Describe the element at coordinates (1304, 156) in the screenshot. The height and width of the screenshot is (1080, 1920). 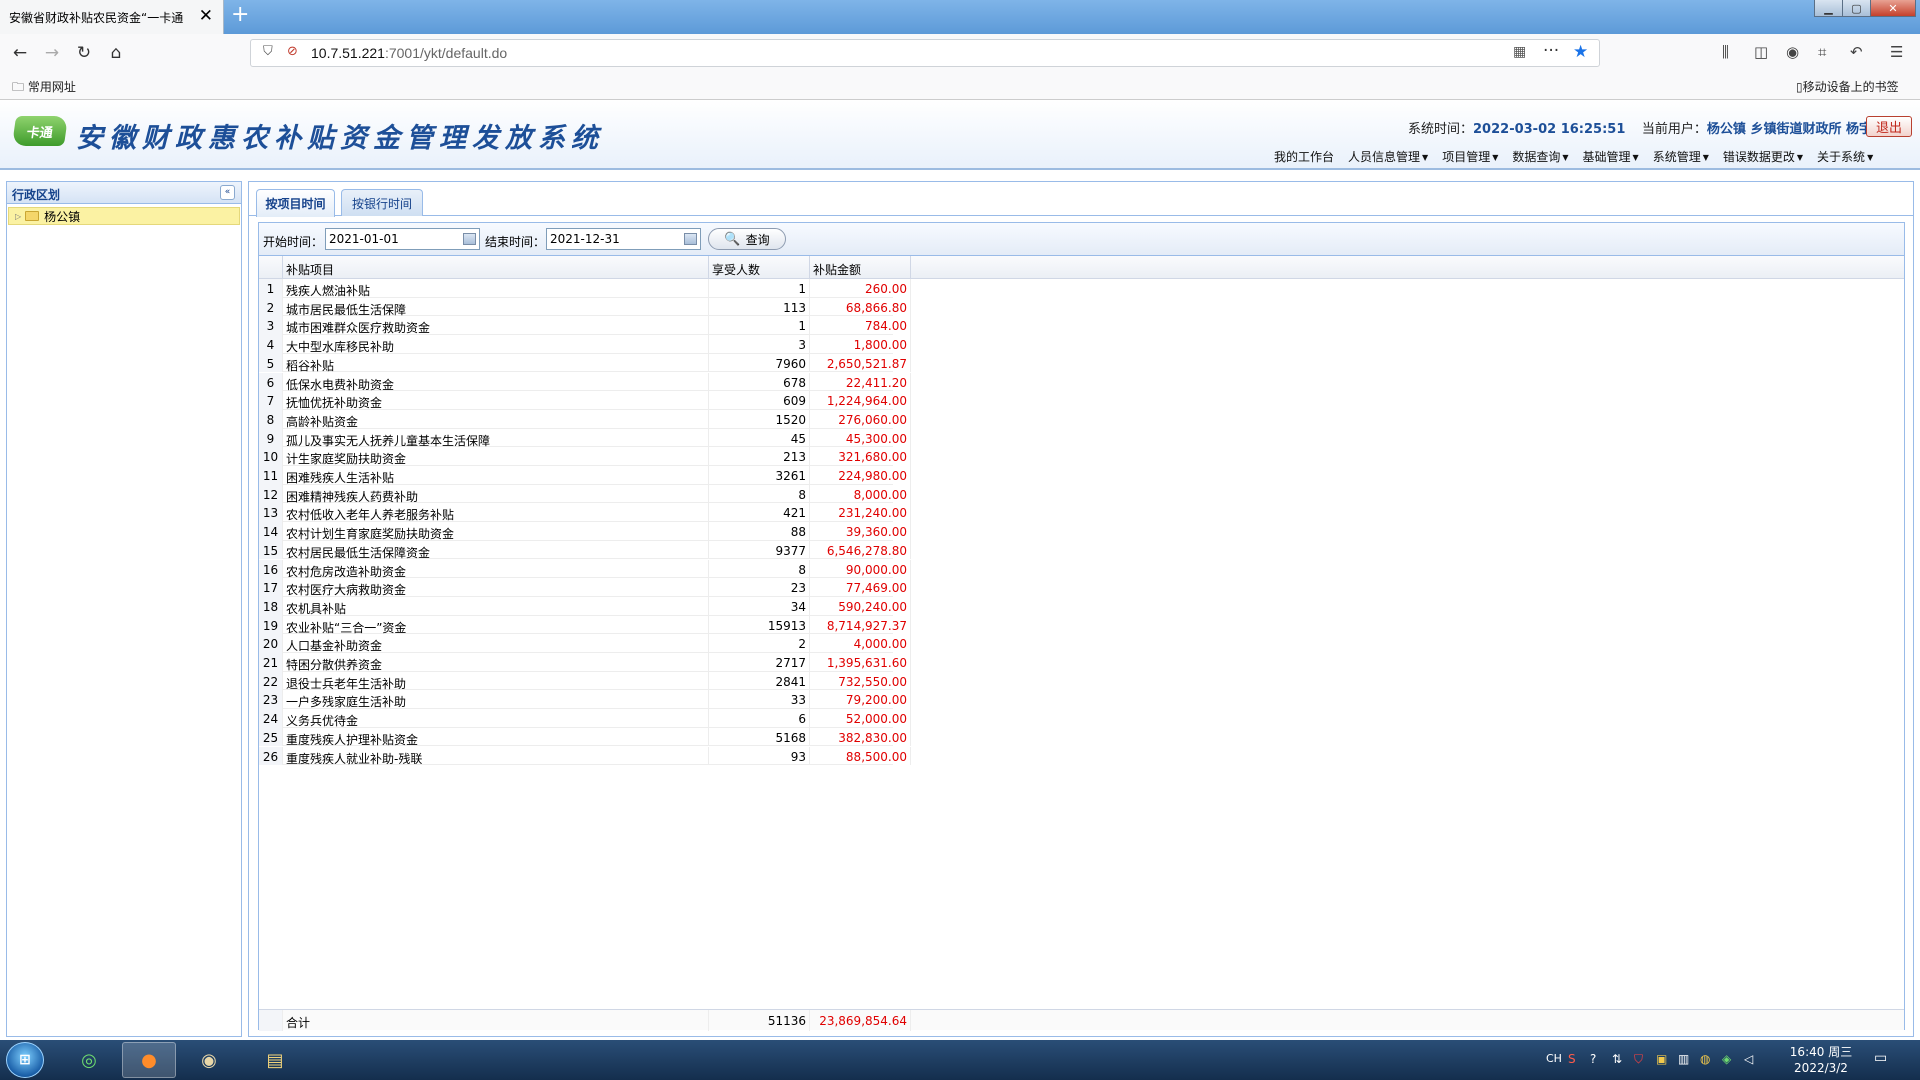
I see `menu-item: 我的工作台` at that location.